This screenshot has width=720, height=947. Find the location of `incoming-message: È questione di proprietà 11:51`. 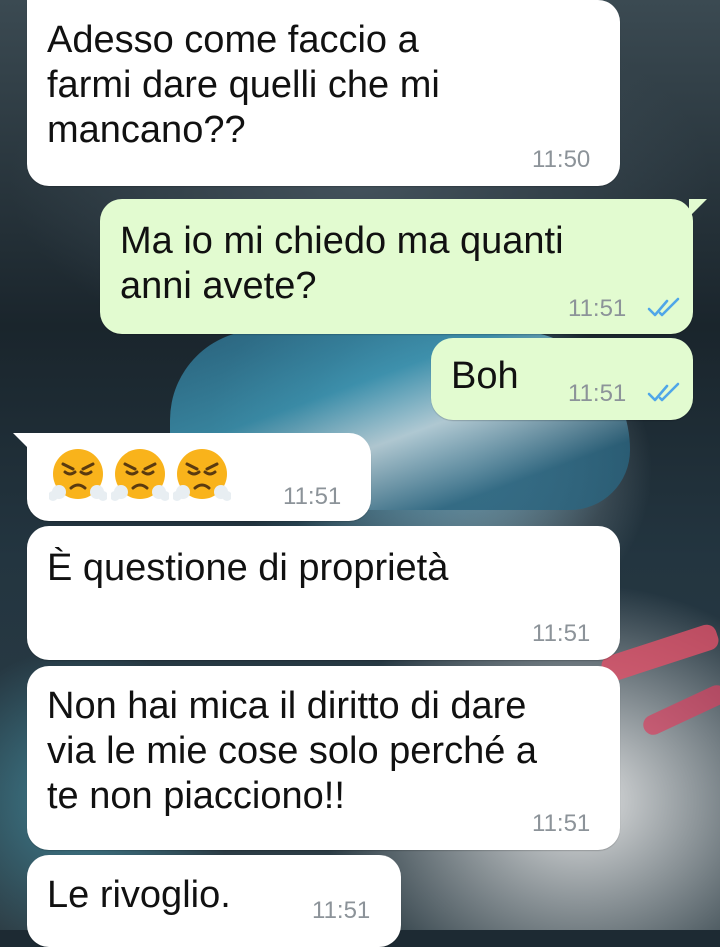

incoming-message: È questione di proprietà 11:51 is located at coordinates (323, 593).